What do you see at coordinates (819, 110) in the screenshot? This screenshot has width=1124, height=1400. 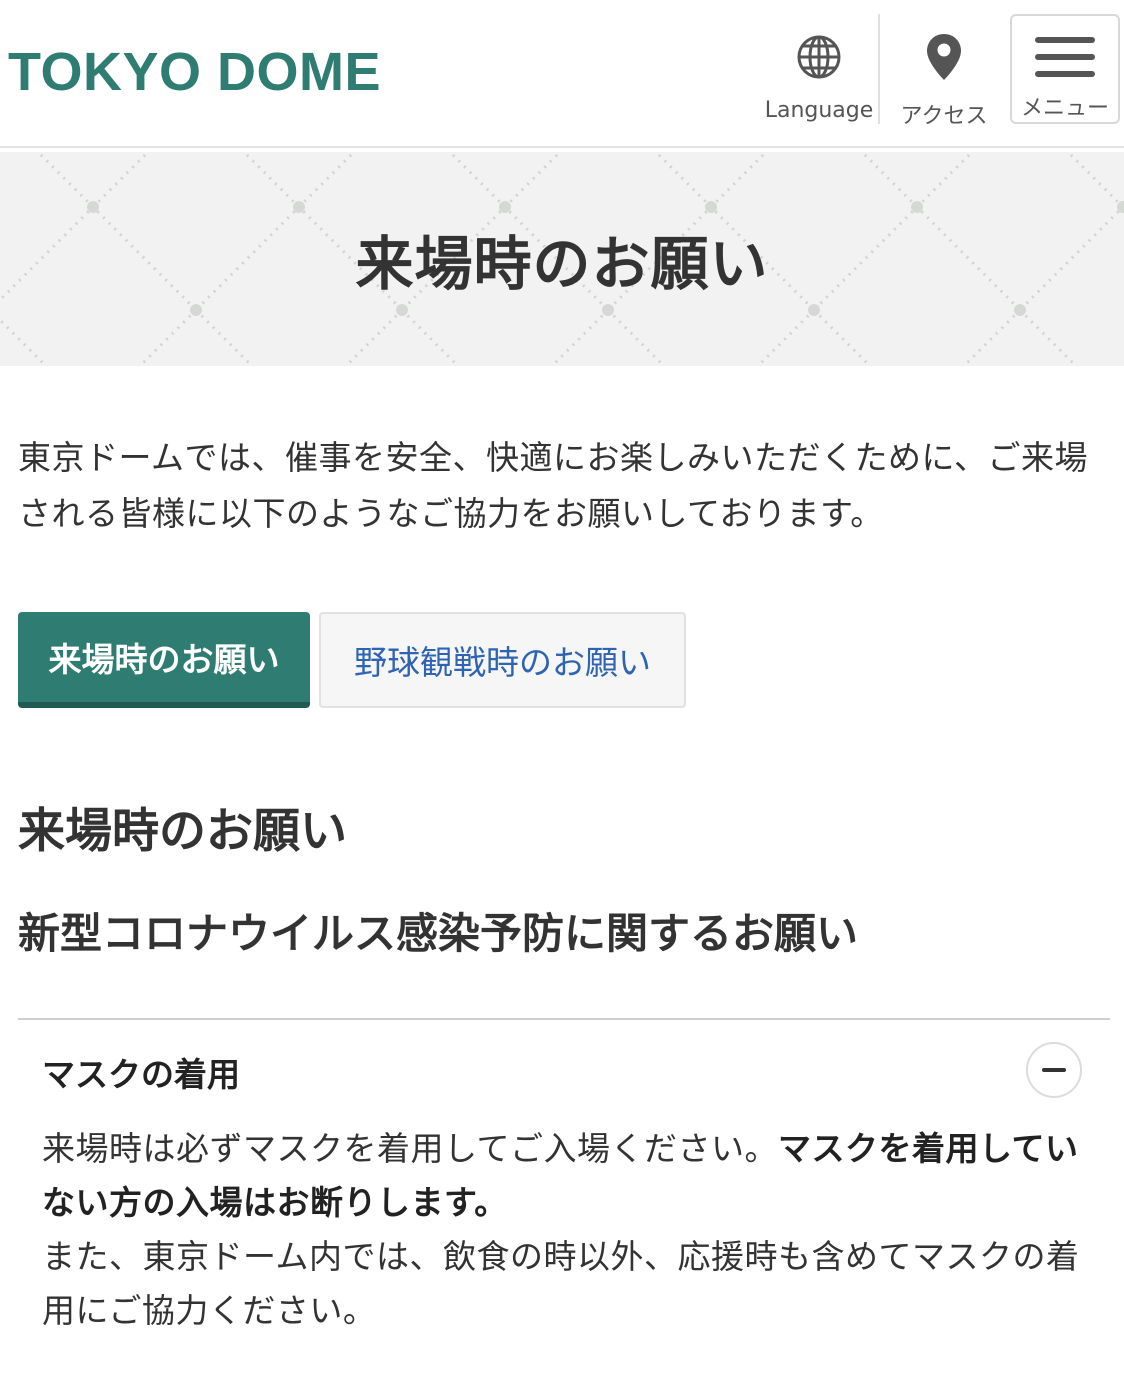 I see `language-label: Language` at bounding box center [819, 110].